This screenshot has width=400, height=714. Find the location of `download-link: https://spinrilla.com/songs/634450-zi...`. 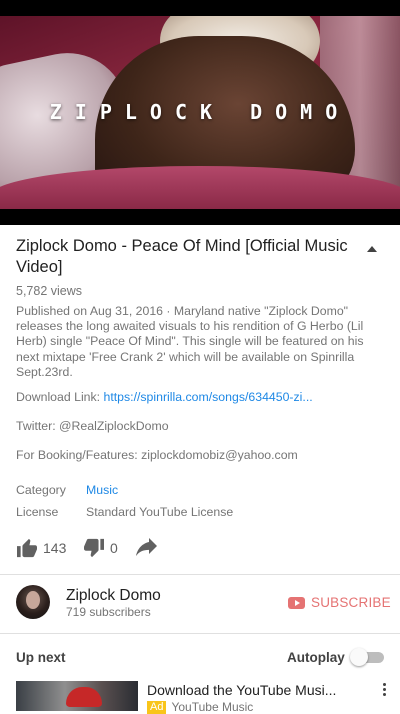

download-link: https://spinrilla.com/songs/634450-zi... is located at coordinates (208, 397).